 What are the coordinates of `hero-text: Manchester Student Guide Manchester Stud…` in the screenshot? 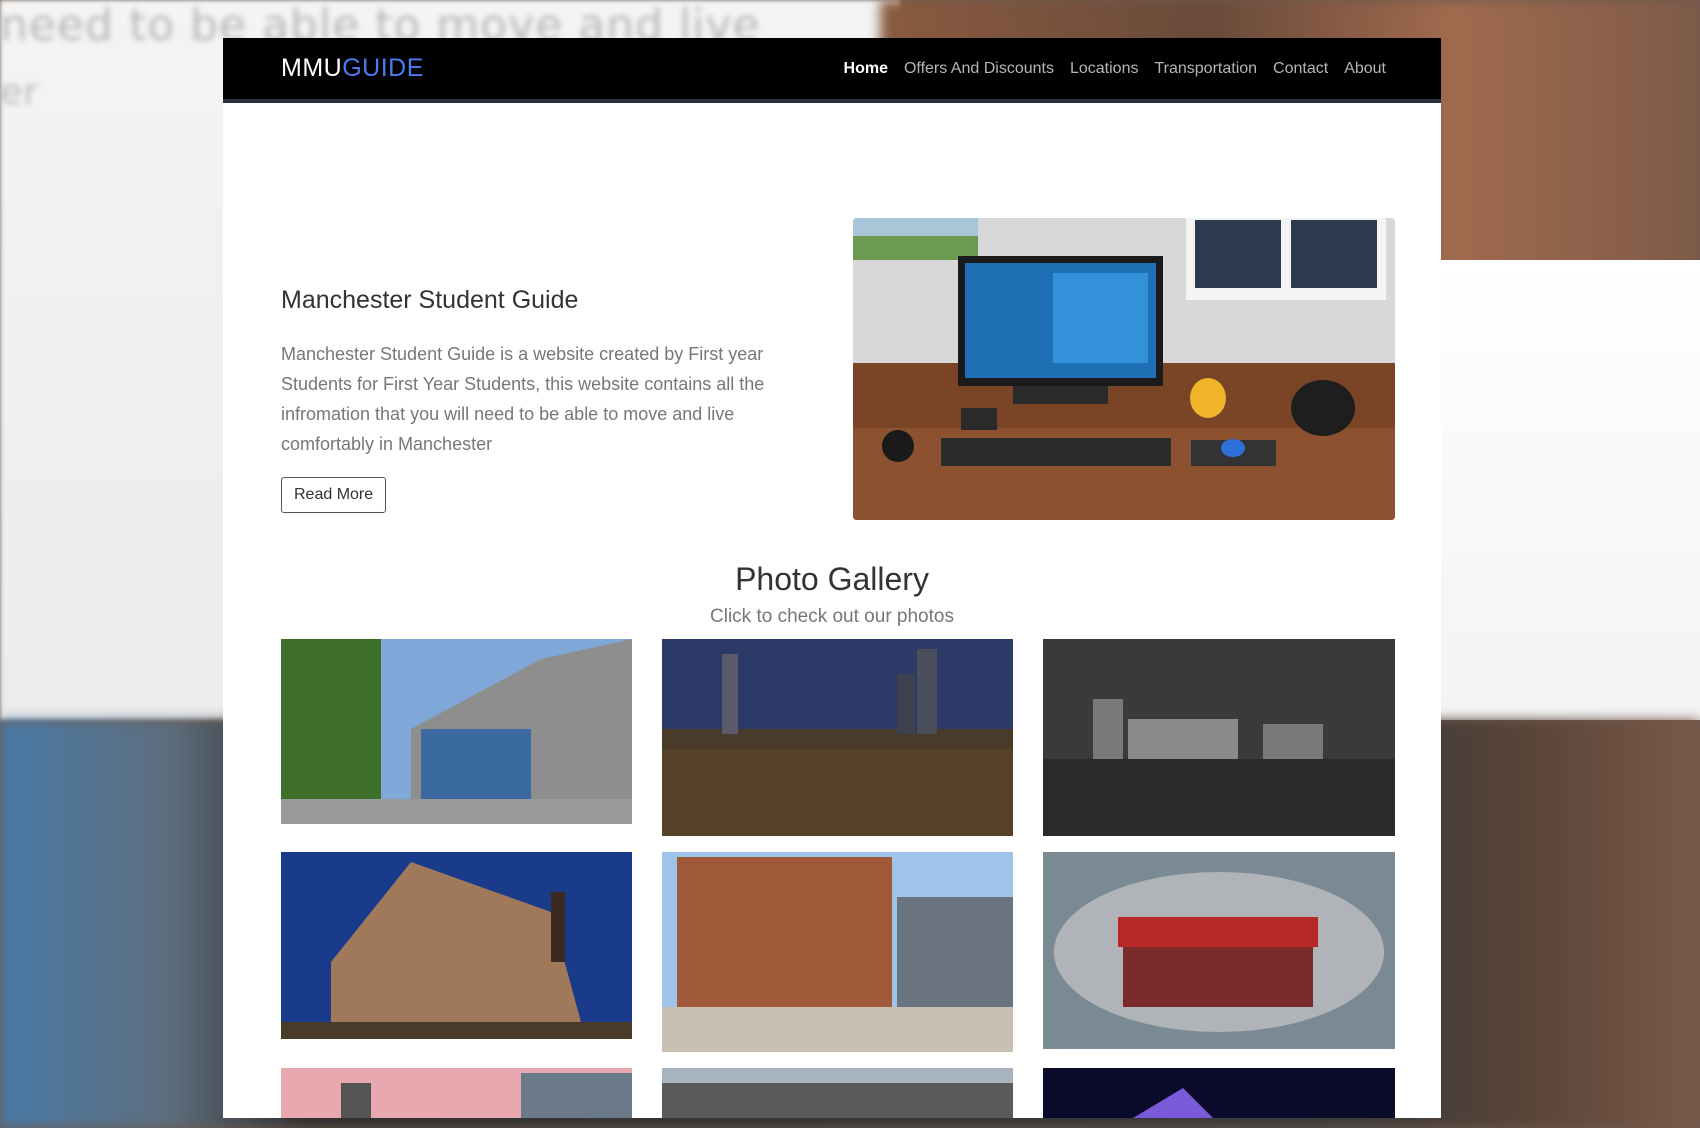 It's located at (536, 399).